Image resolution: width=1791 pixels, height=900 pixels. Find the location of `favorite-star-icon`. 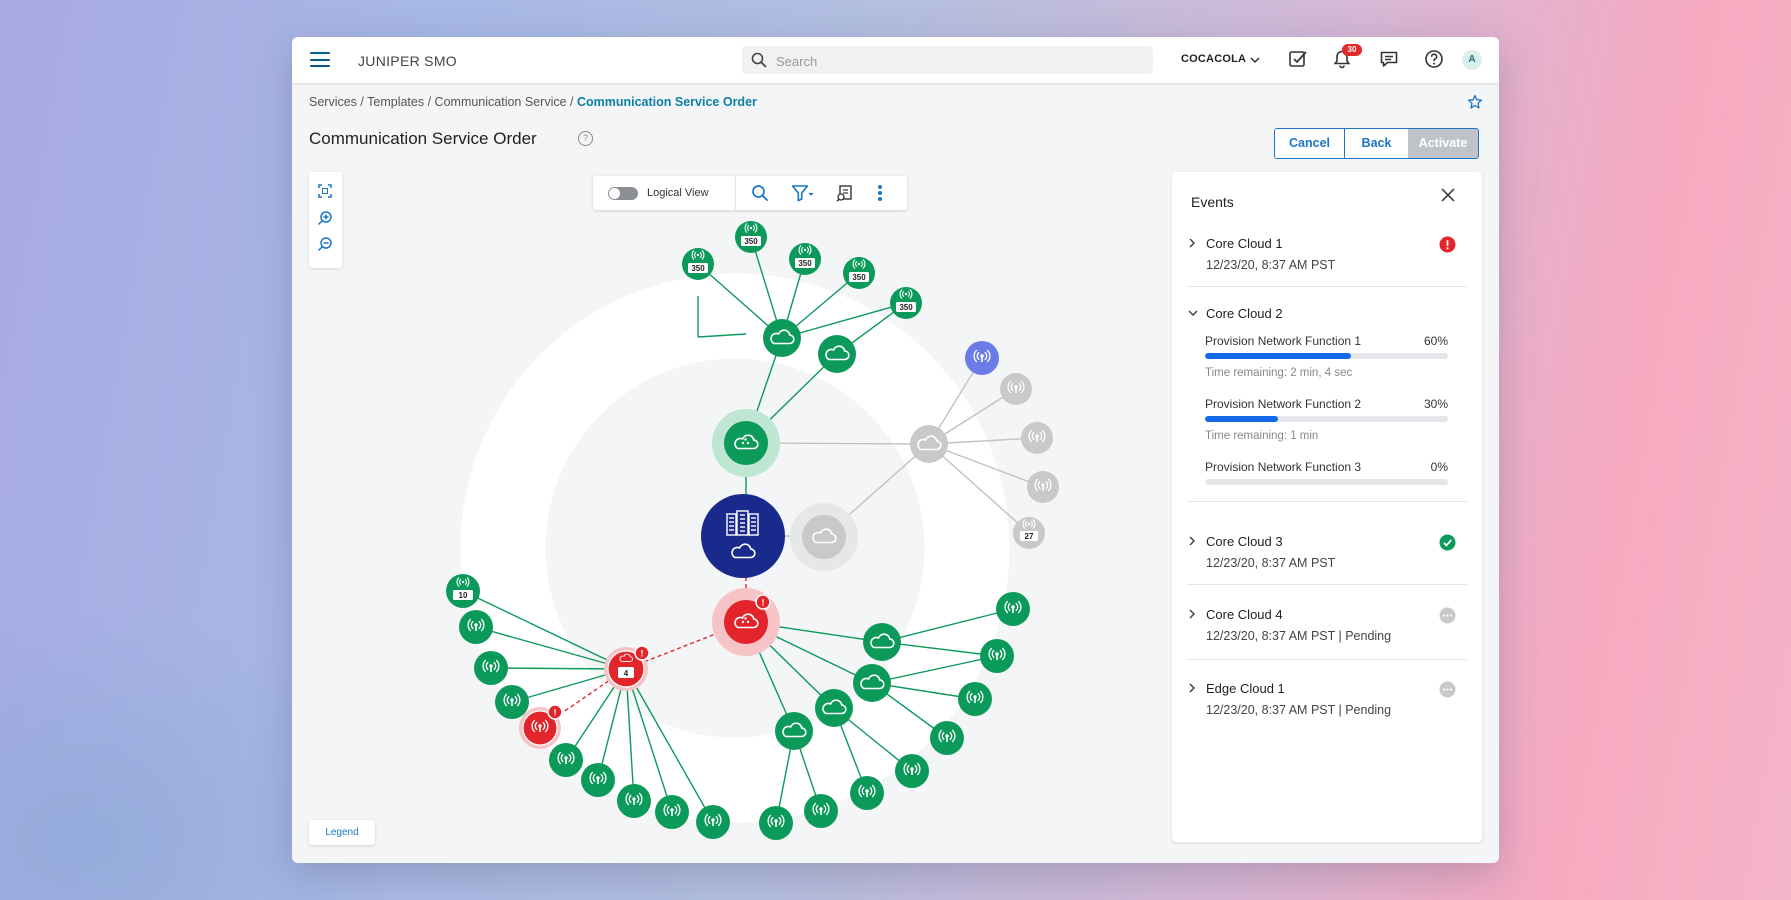

favorite-star-icon is located at coordinates (1475, 102).